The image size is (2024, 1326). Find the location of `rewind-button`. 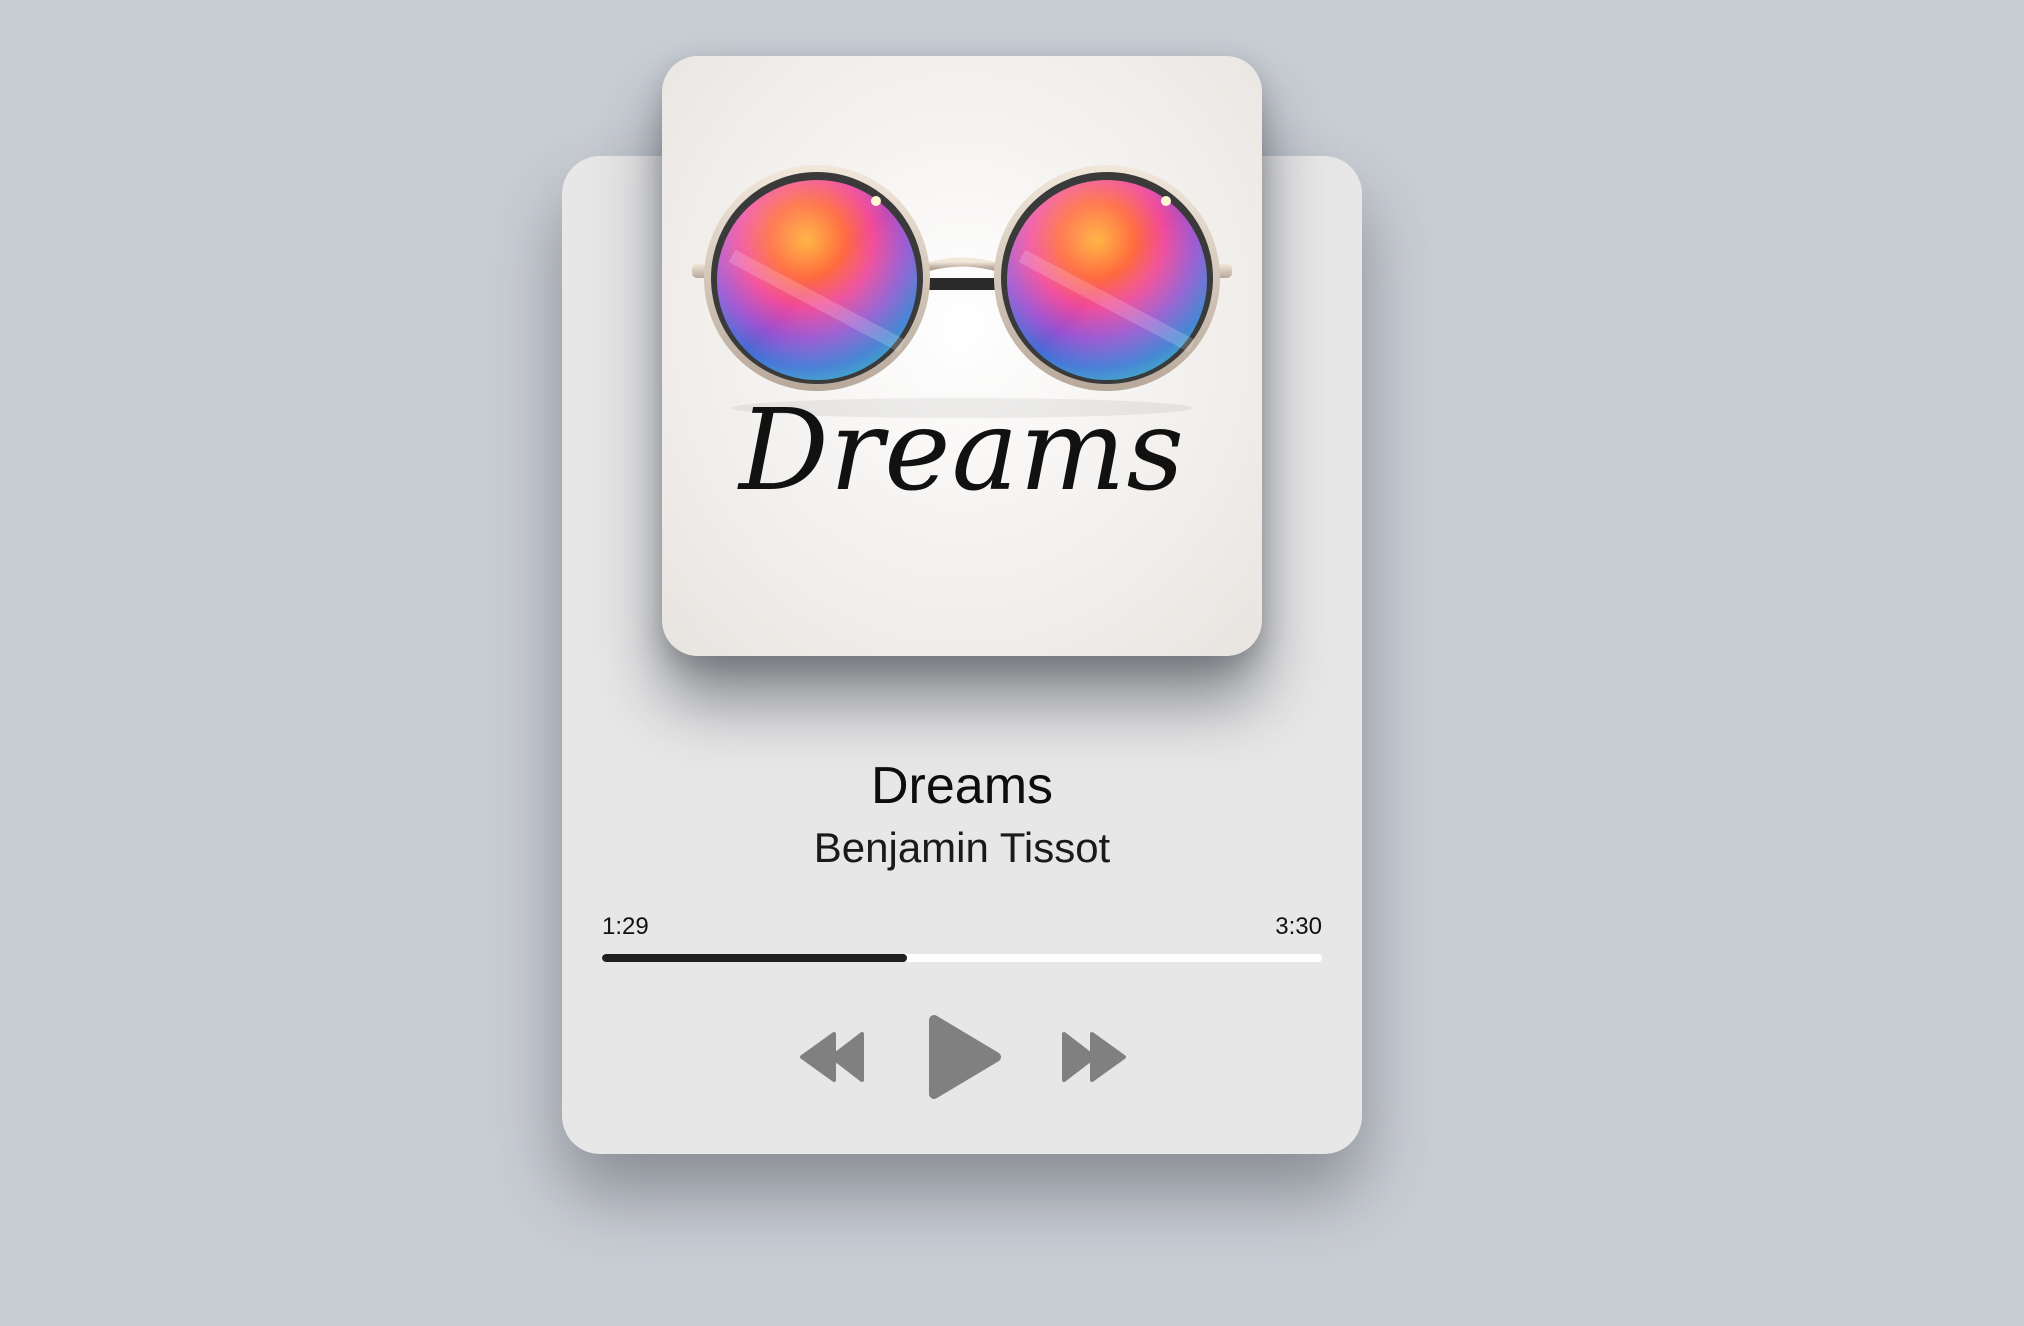

rewind-button is located at coordinates (832, 1057).